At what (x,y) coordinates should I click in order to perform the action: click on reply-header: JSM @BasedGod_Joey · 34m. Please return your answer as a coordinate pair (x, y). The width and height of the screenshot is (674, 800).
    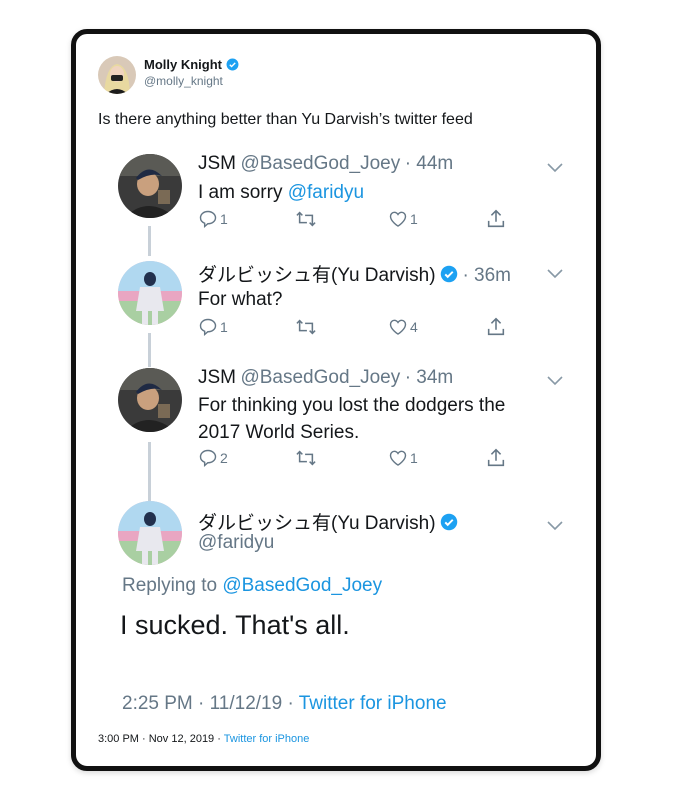
    Looking at the image, I should click on (325, 378).